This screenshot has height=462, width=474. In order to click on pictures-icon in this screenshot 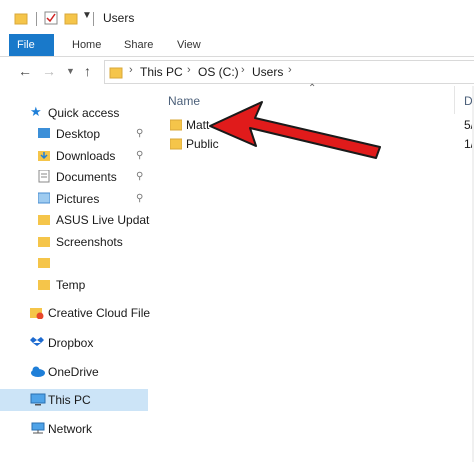, I will do `click(44, 198)`.